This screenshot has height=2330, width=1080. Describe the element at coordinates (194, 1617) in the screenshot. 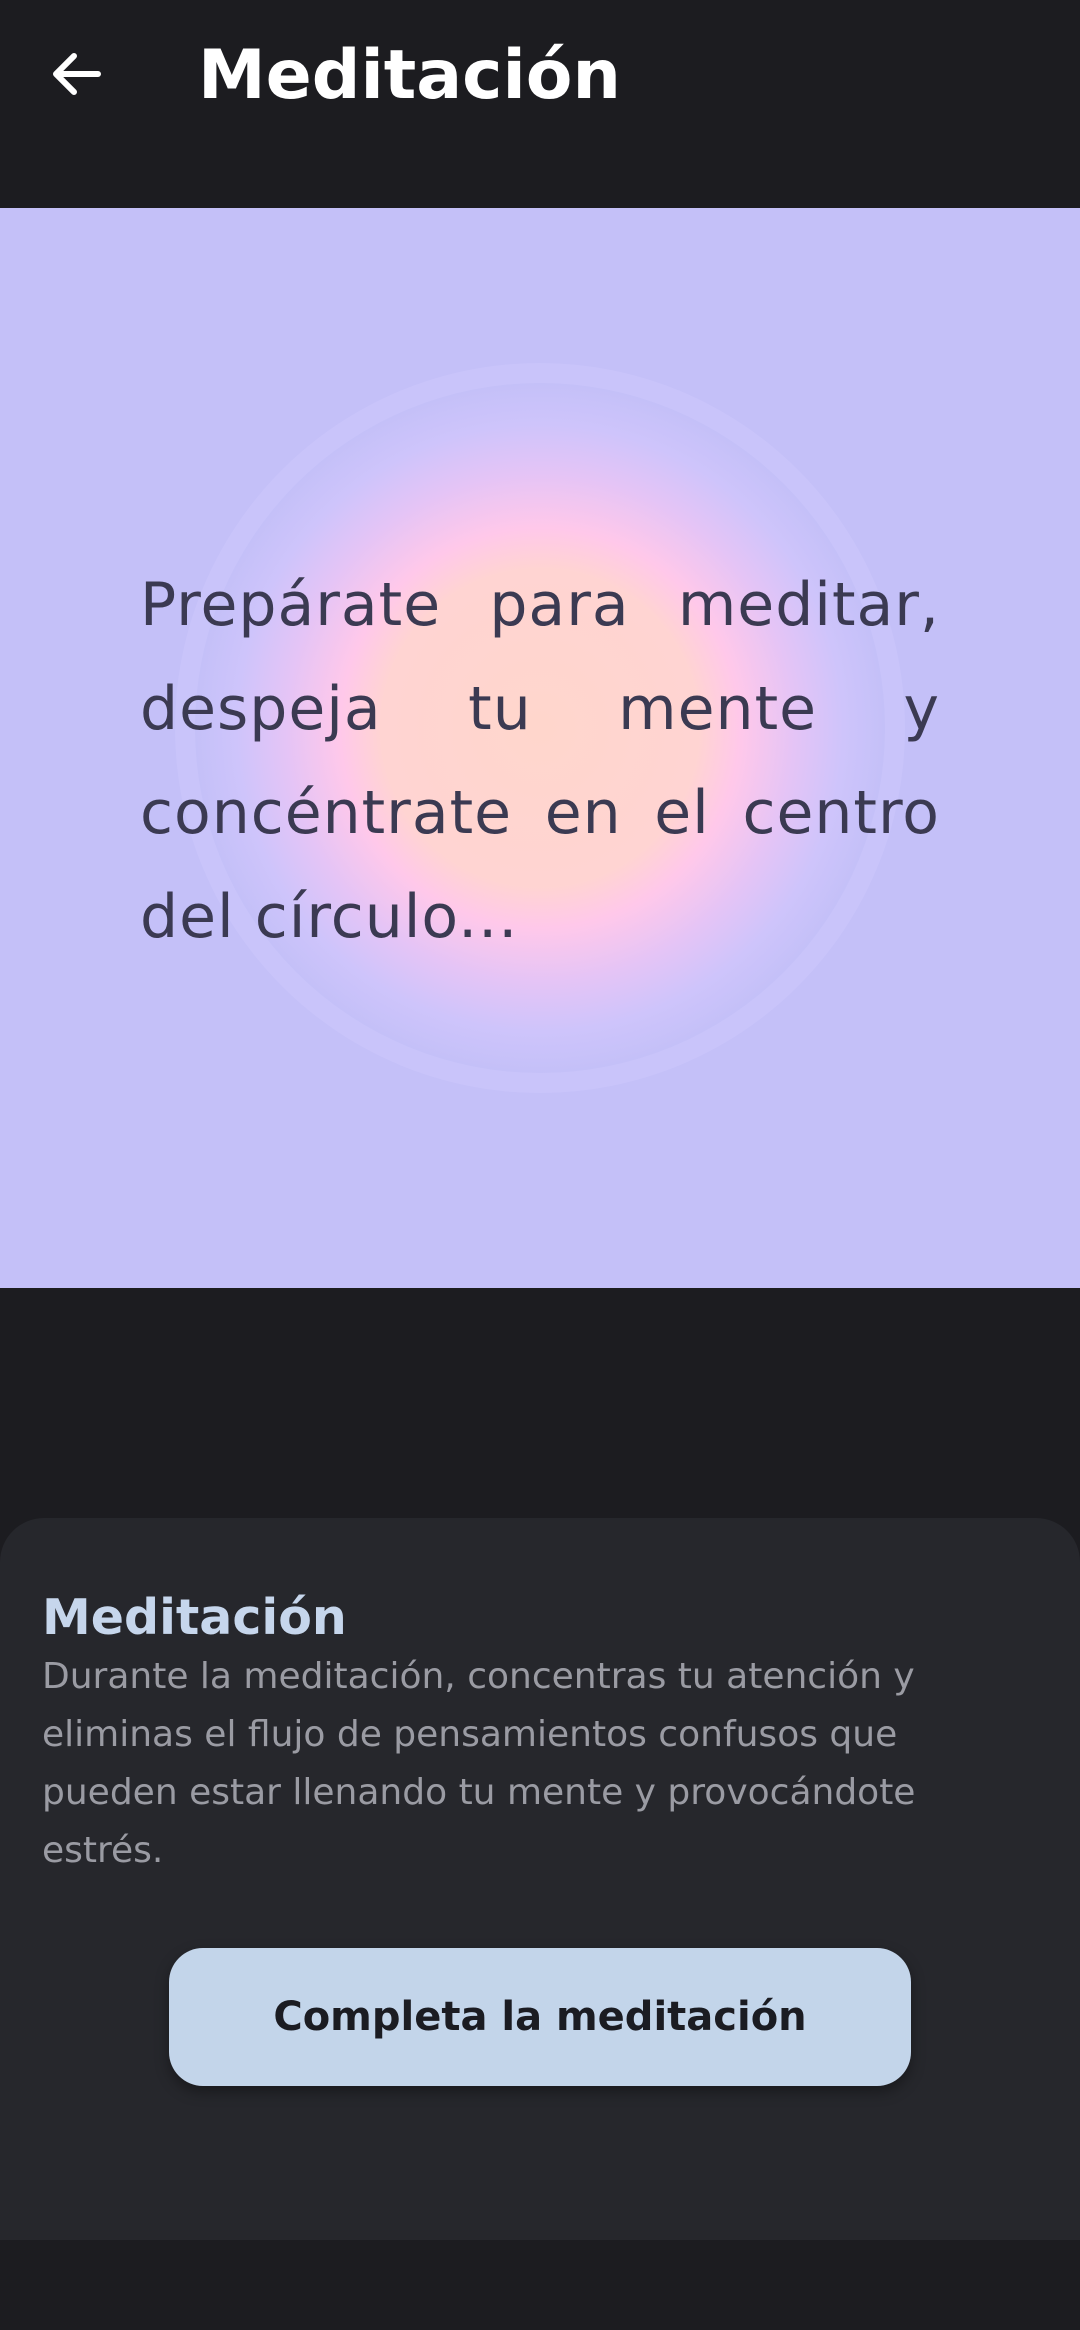

I see `sheet-title: Meditación` at that location.